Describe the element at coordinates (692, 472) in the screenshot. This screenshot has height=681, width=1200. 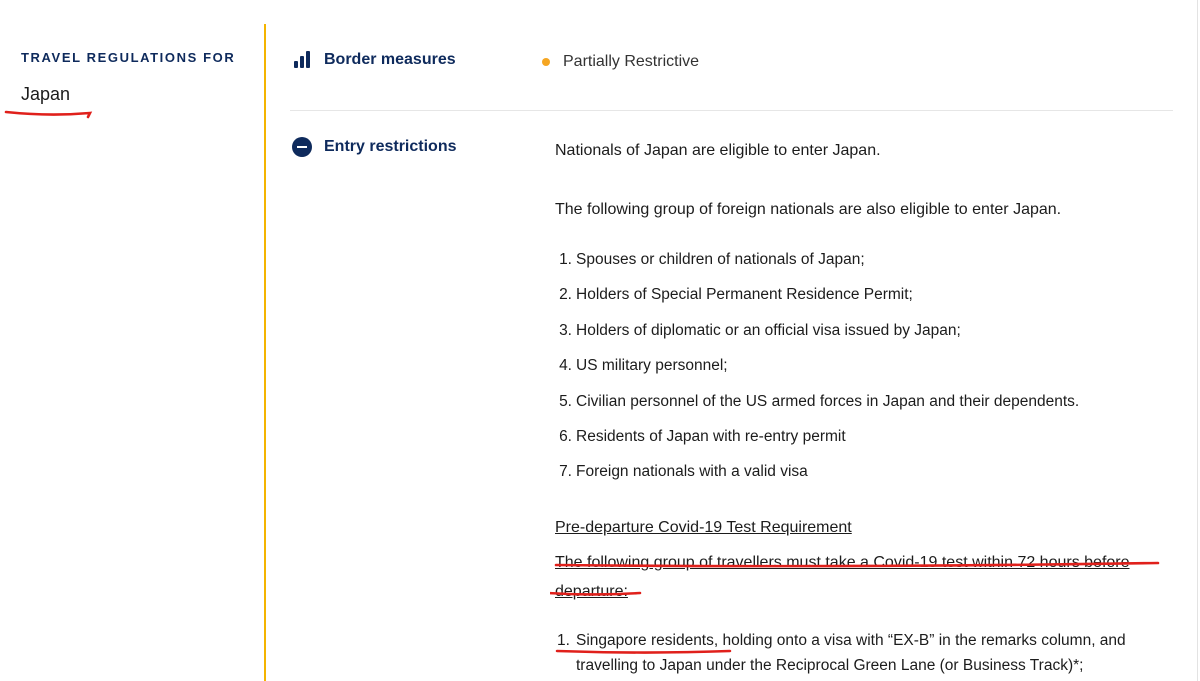
I see `list-item-text: Foreign nationals with a valid visa` at that location.